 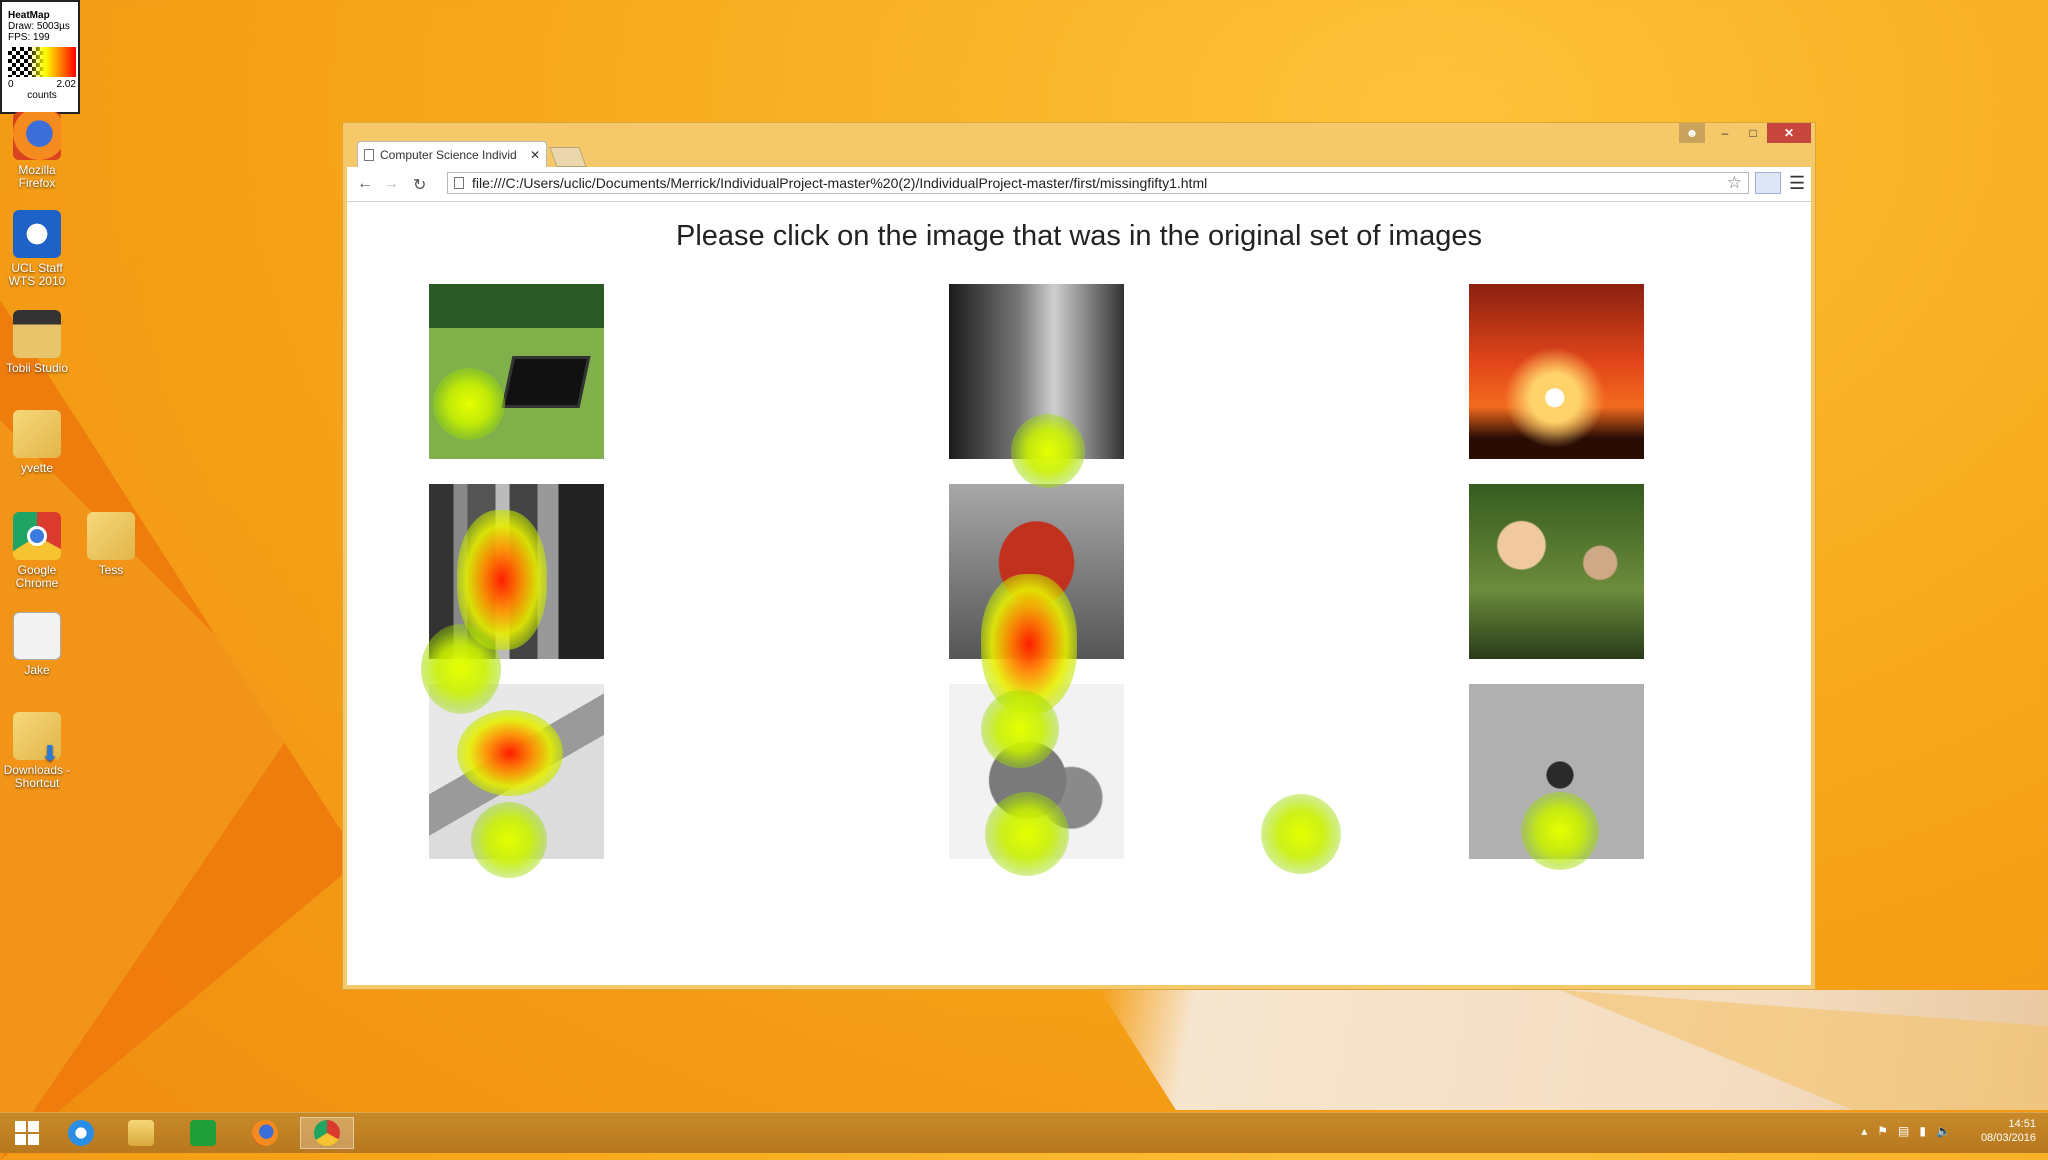 I want to click on user-icon: ☻, so click(x=1692, y=133).